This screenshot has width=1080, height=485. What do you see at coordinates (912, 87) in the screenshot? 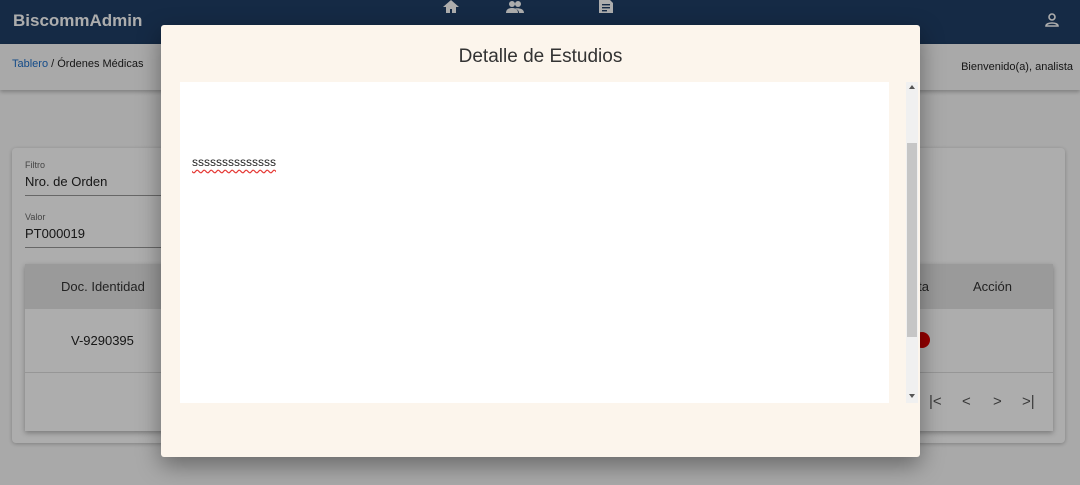
I see `scroll-up-arrow-icon` at bounding box center [912, 87].